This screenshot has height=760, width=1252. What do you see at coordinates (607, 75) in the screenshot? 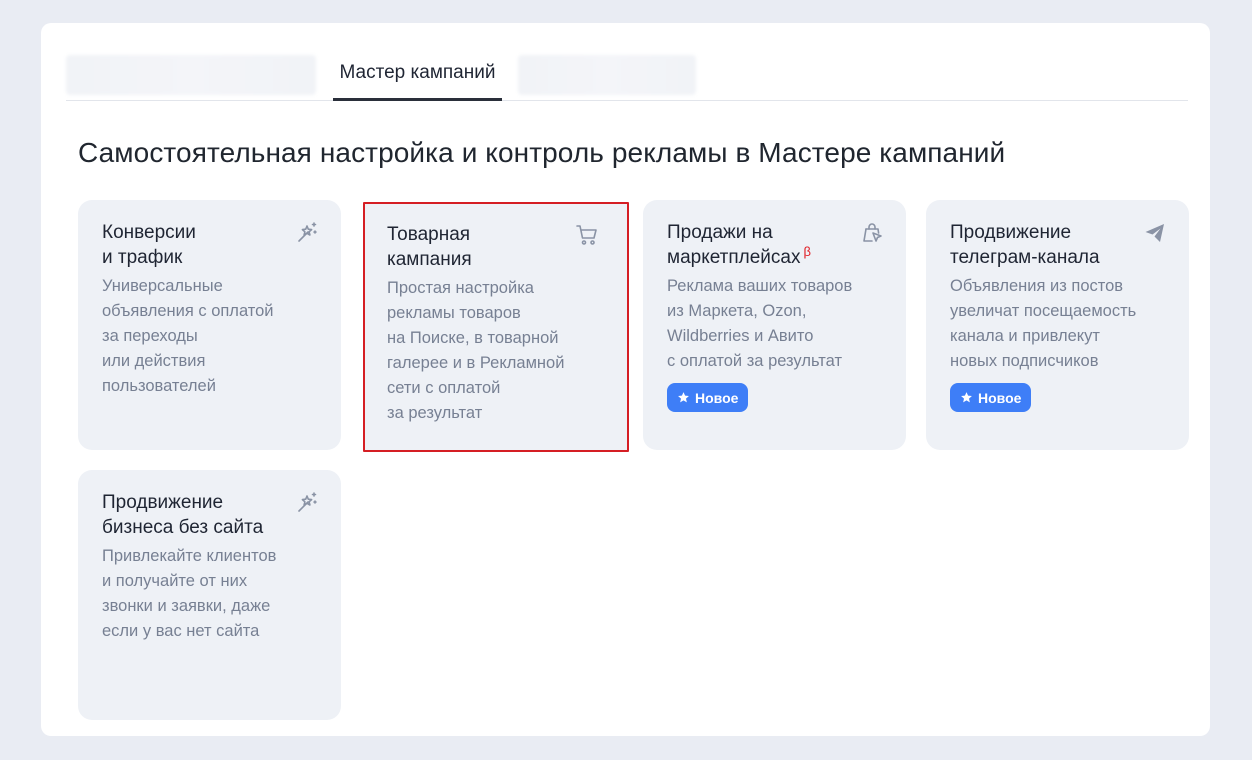
I see `tab-blurred-right` at bounding box center [607, 75].